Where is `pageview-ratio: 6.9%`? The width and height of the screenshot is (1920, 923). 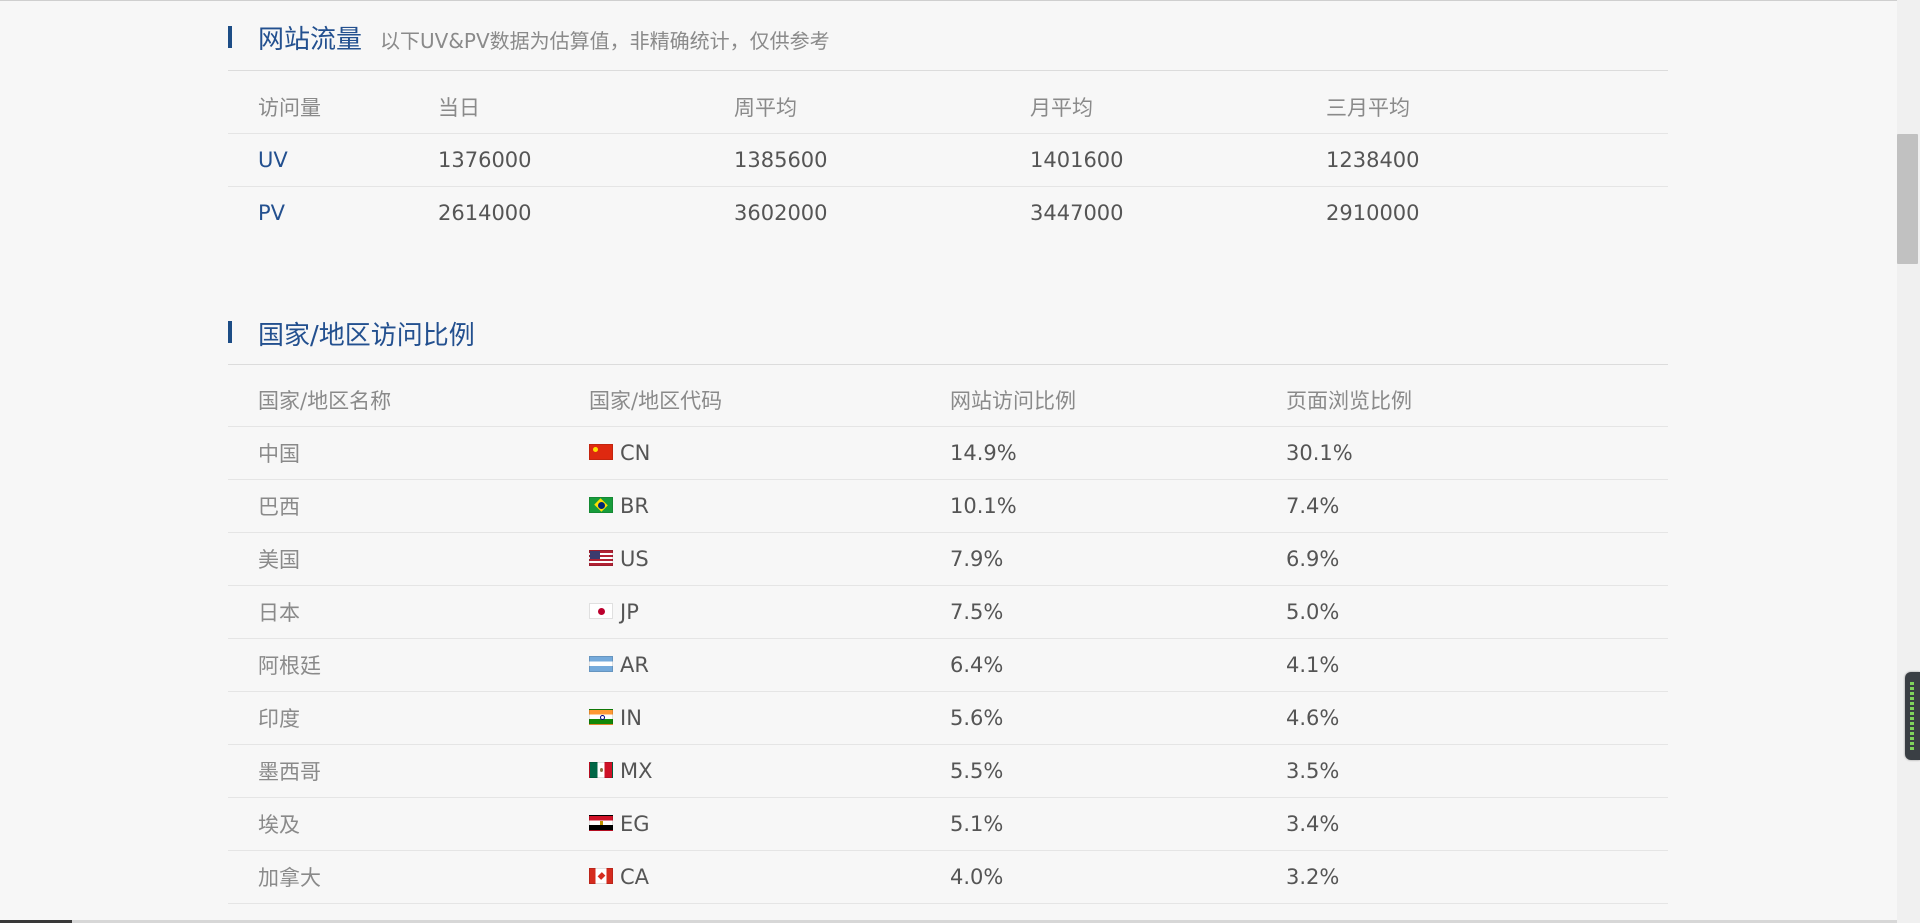
pageview-ratio: 6.9% is located at coordinates (1477, 559).